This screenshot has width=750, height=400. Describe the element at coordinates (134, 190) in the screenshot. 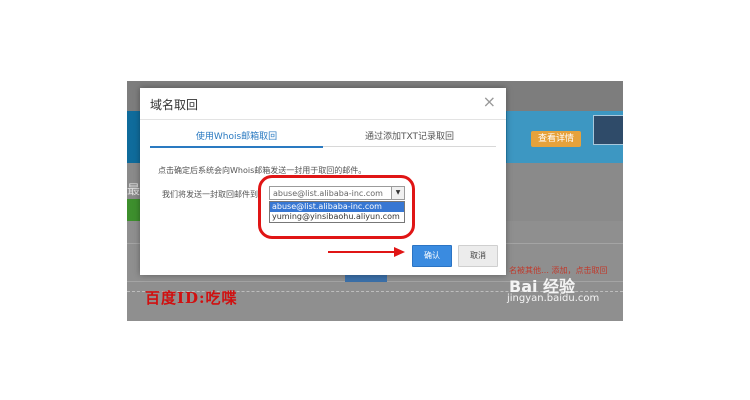

I see `background-left-title: 最` at that location.